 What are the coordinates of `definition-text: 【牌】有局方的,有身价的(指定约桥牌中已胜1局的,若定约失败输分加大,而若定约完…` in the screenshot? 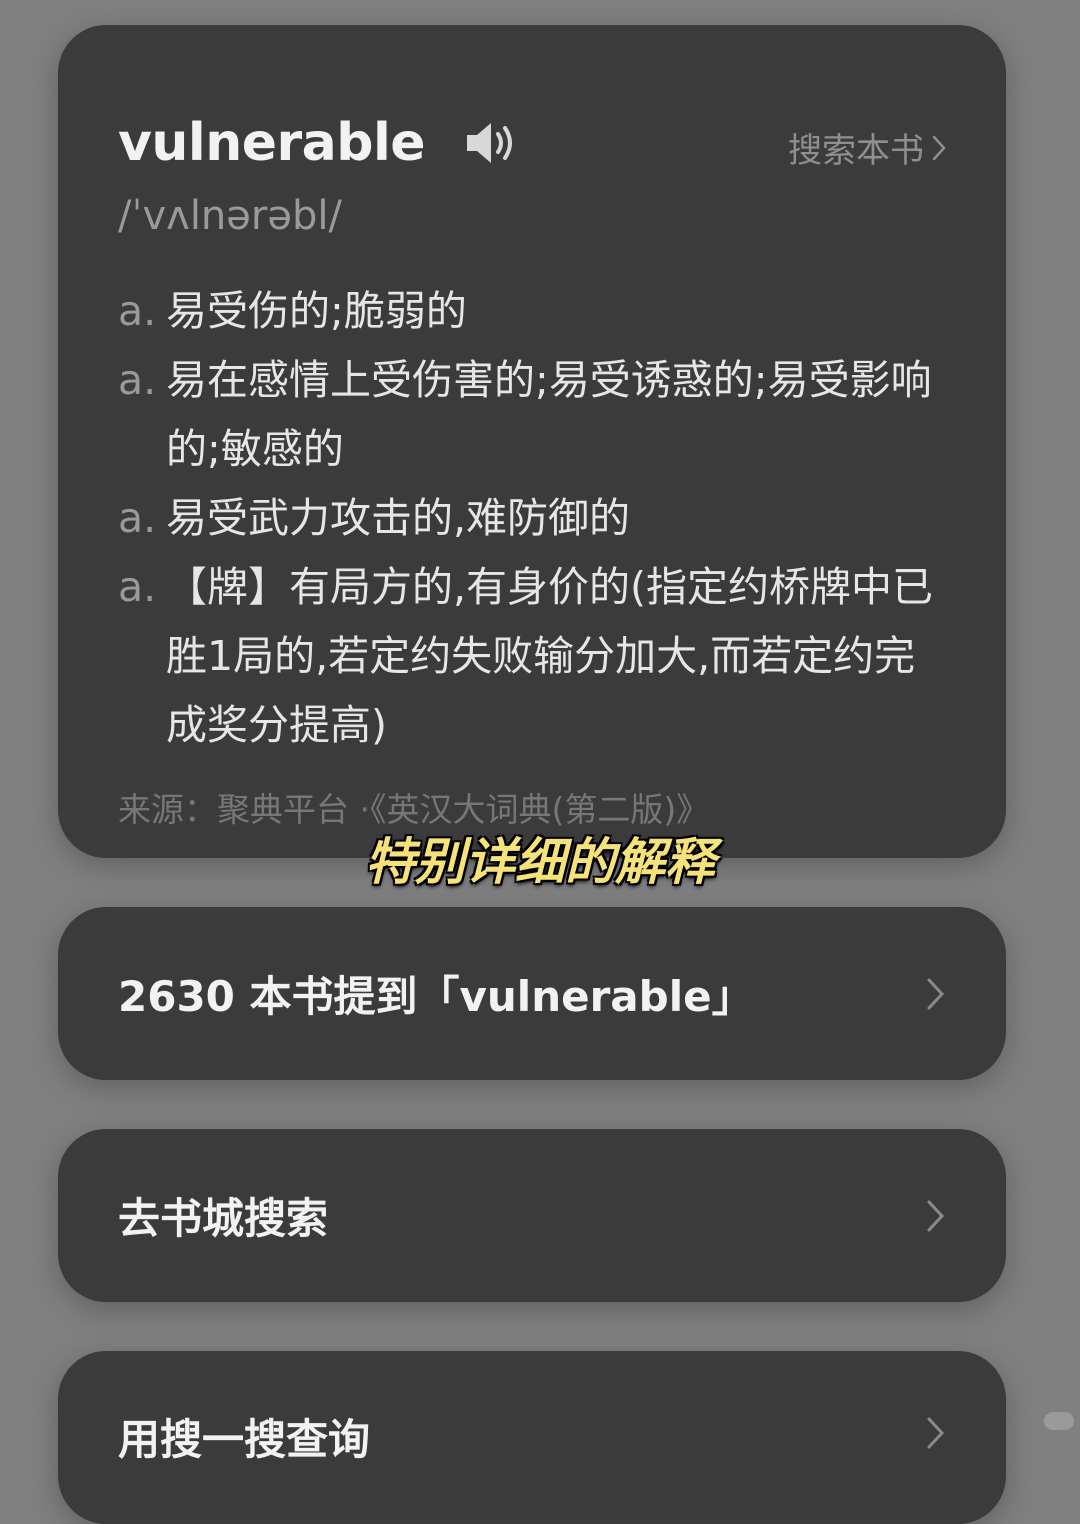 It's located at (550, 656).